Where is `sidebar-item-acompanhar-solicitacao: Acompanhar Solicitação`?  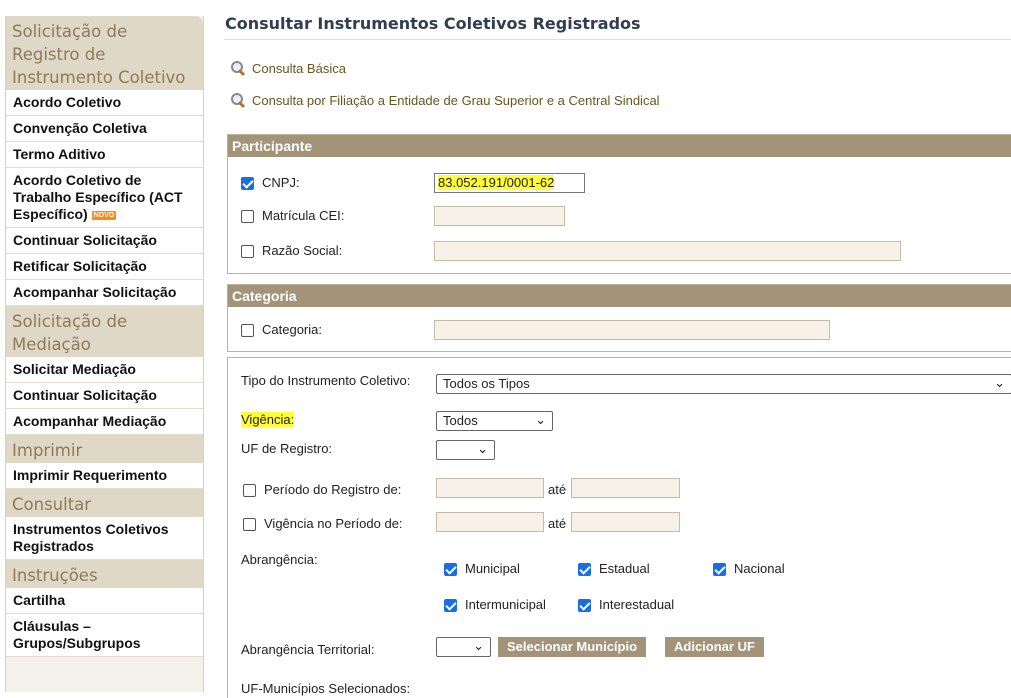 sidebar-item-acompanhar-solicitacao: Acompanhar Solicitação is located at coordinates (104, 293).